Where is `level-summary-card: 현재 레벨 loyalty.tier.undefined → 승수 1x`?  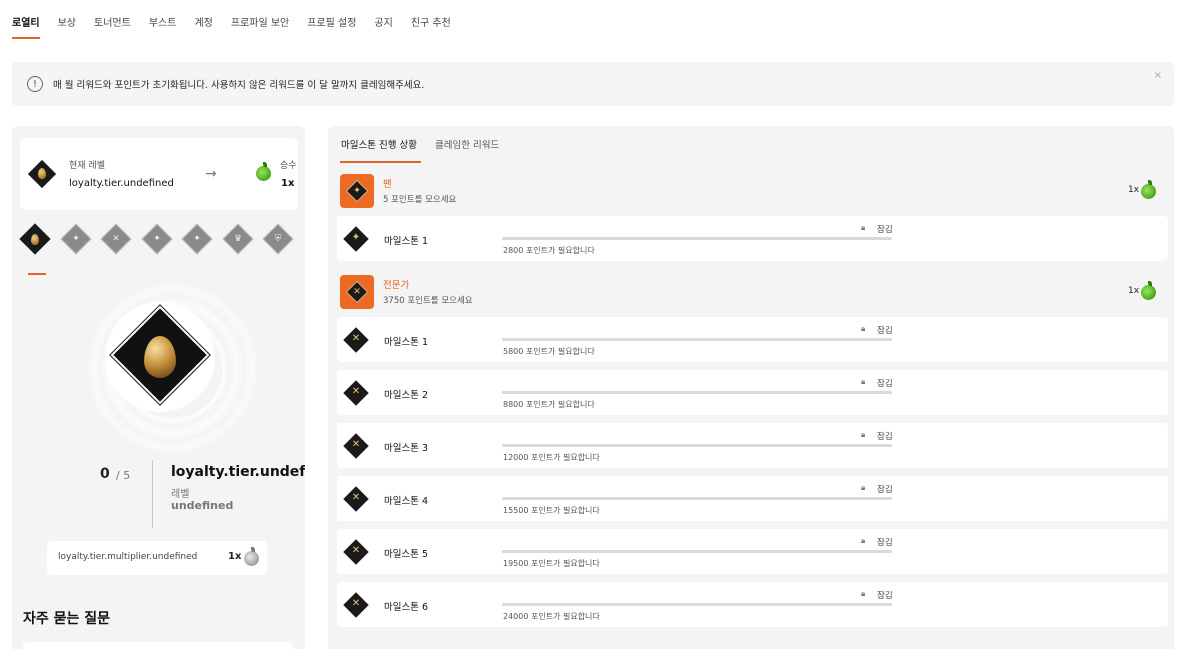
level-summary-card: 현재 레벨 loyalty.tier.undefined → 승수 1x is located at coordinates (159, 174).